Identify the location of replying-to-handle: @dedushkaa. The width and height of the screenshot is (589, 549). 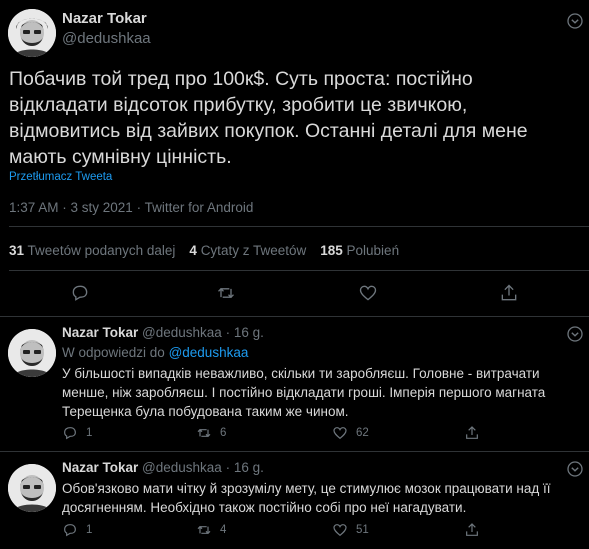
(209, 352).